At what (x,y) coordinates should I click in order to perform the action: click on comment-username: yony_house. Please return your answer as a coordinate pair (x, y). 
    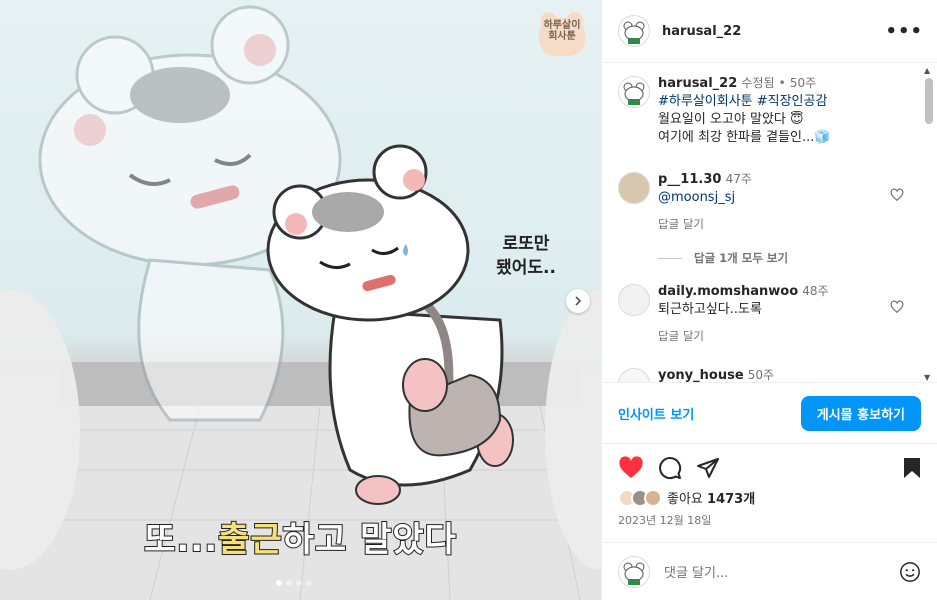
    Looking at the image, I should click on (701, 375).